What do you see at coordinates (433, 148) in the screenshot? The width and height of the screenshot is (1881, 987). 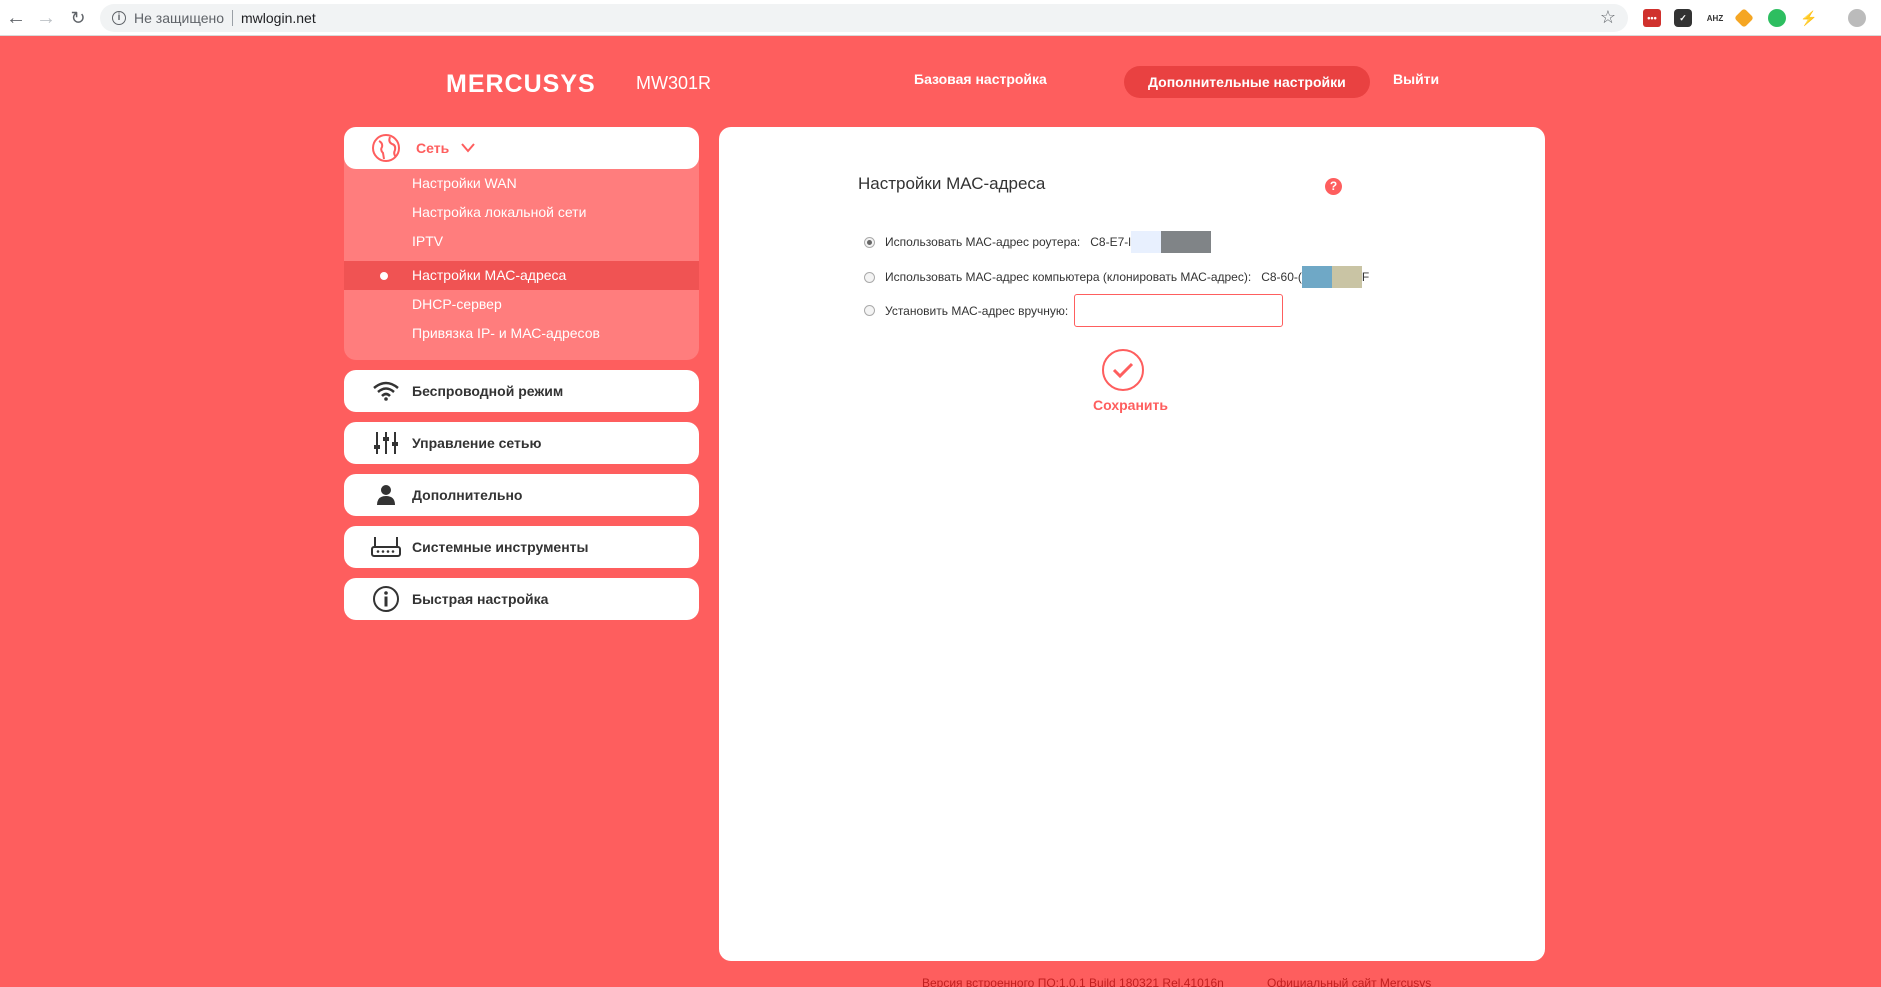 I see `sidebar-network-label: Сеть` at bounding box center [433, 148].